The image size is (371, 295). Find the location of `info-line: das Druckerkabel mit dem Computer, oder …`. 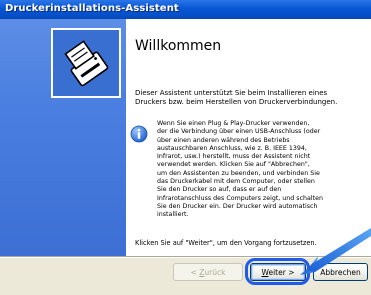

info-line: das Druckerkabel mit dem Computer, oder … is located at coordinates (236, 182).